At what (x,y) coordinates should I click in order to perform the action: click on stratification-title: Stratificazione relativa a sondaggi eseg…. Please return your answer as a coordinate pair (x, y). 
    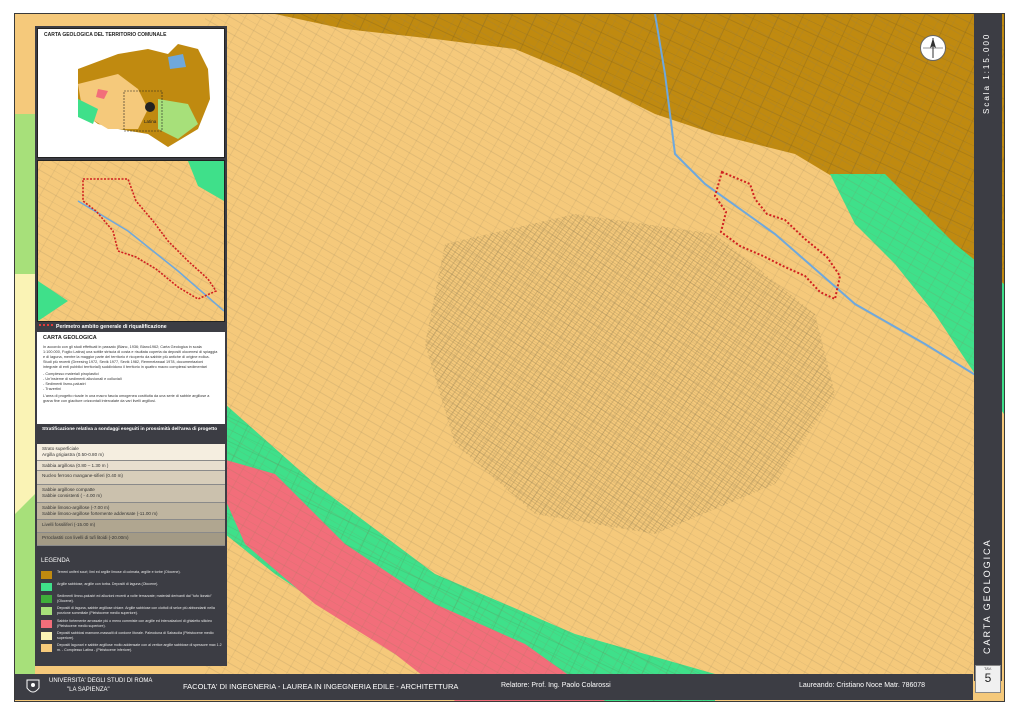
    Looking at the image, I should click on (131, 434).